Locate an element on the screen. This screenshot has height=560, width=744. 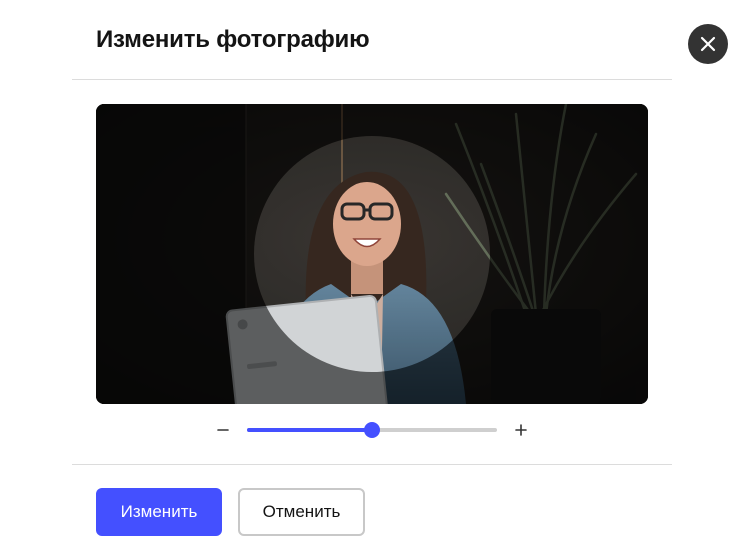
zoom-slider is located at coordinates (372, 430).